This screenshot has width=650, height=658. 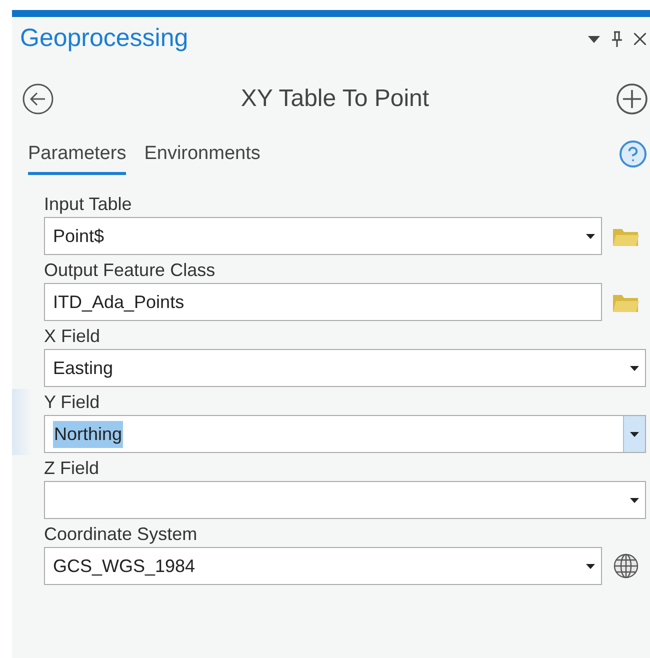 What do you see at coordinates (72, 402) in the screenshot?
I see `field-label: Y Field` at bounding box center [72, 402].